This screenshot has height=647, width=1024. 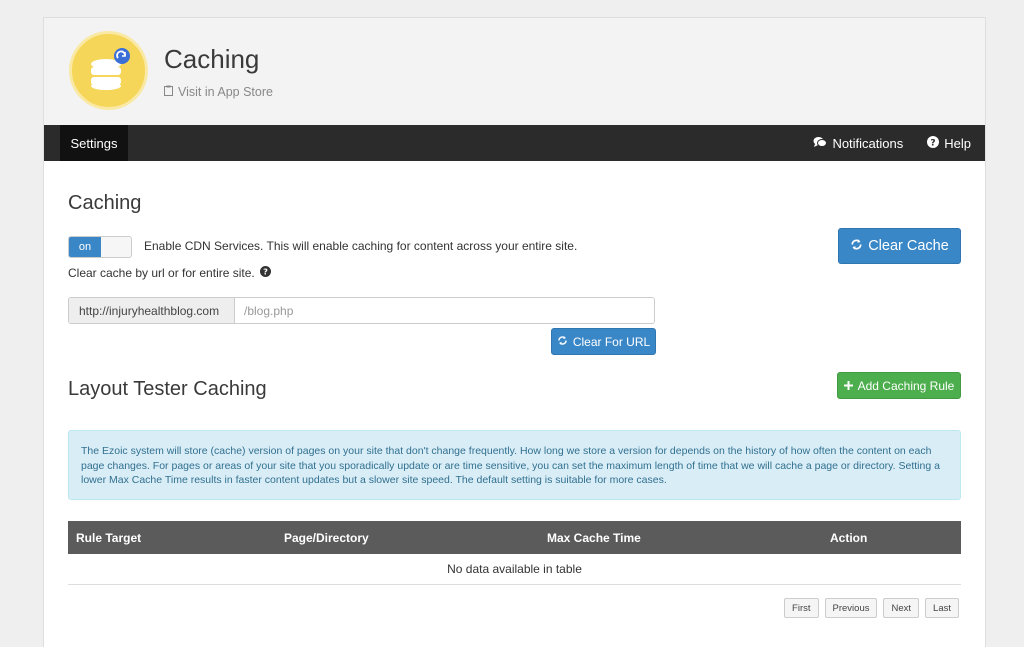 I want to click on clear-cache-label: Clear cache by url or for entire site. ?, so click(x=169, y=273).